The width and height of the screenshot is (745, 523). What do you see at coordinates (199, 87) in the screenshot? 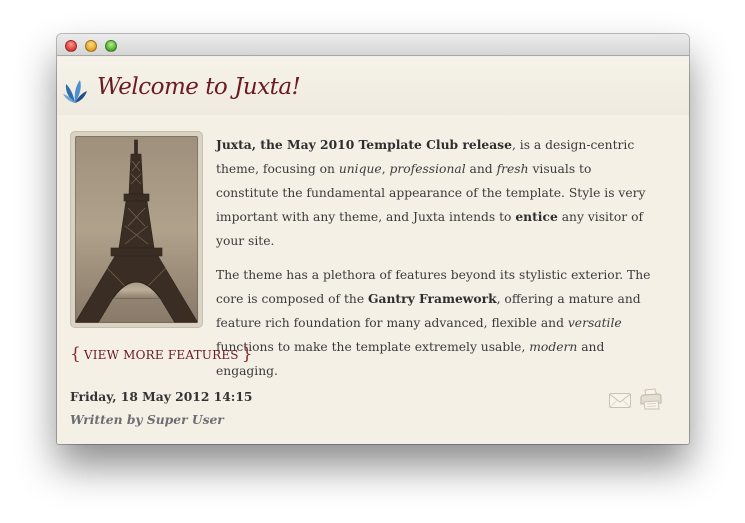
I see `page-title: Welcome to Juxta!` at bounding box center [199, 87].